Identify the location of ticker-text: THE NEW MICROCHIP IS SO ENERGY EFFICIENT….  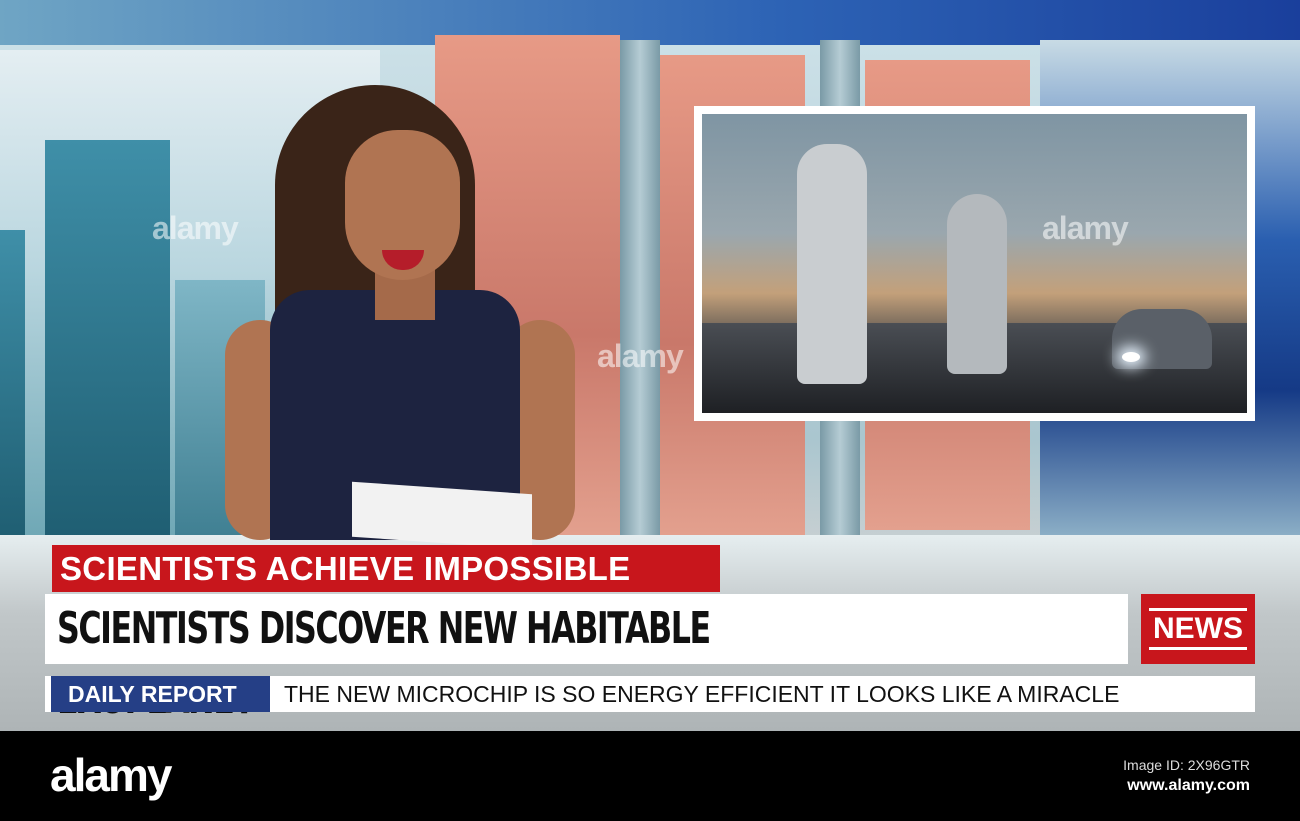
(702, 693).